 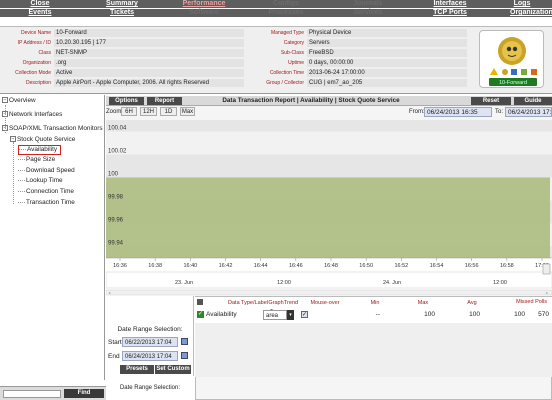 I want to click on set-custom-button: Set Custom, so click(x=173, y=369).